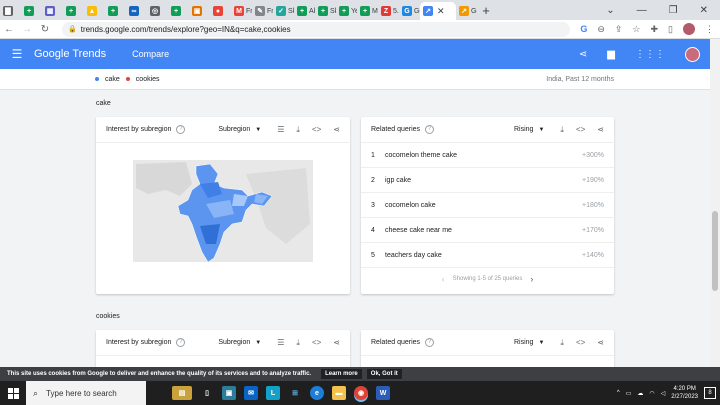 This screenshot has height=405, width=720. Describe the element at coordinates (304, 11) in the screenshot. I see `browser-tab: +Ak` at that location.